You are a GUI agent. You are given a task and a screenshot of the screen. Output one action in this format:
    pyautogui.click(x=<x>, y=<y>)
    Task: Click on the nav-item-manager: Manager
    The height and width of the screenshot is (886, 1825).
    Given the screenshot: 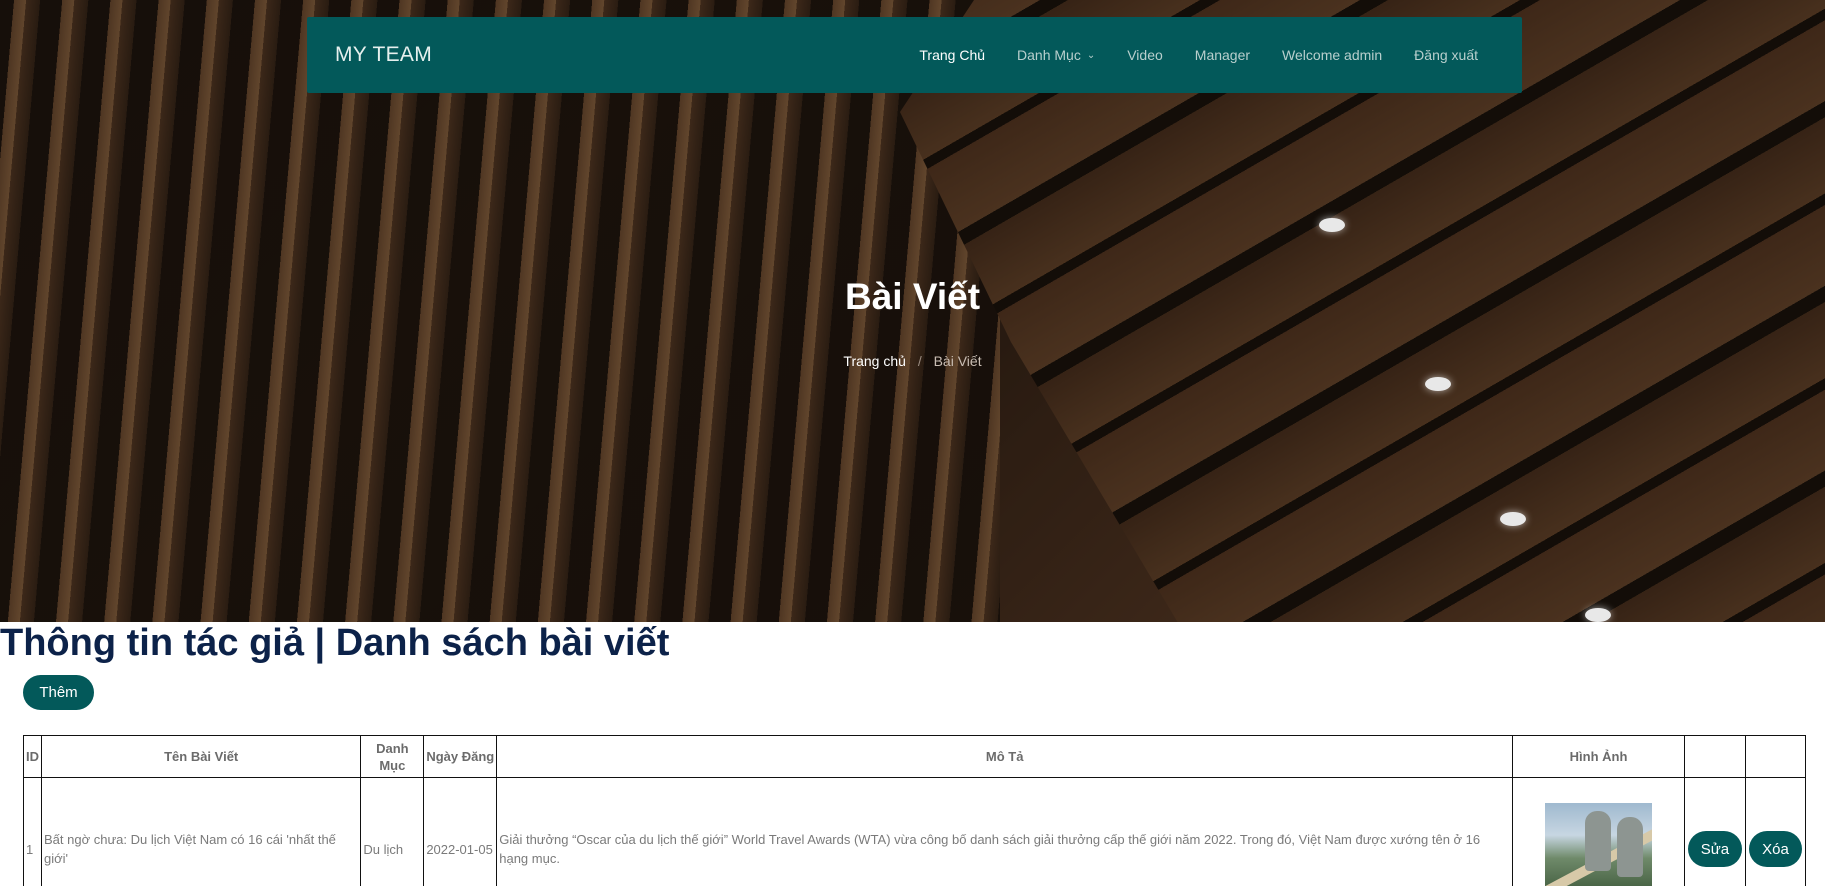 What is the action you would take?
    pyautogui.click(x=1222, y=55)
    